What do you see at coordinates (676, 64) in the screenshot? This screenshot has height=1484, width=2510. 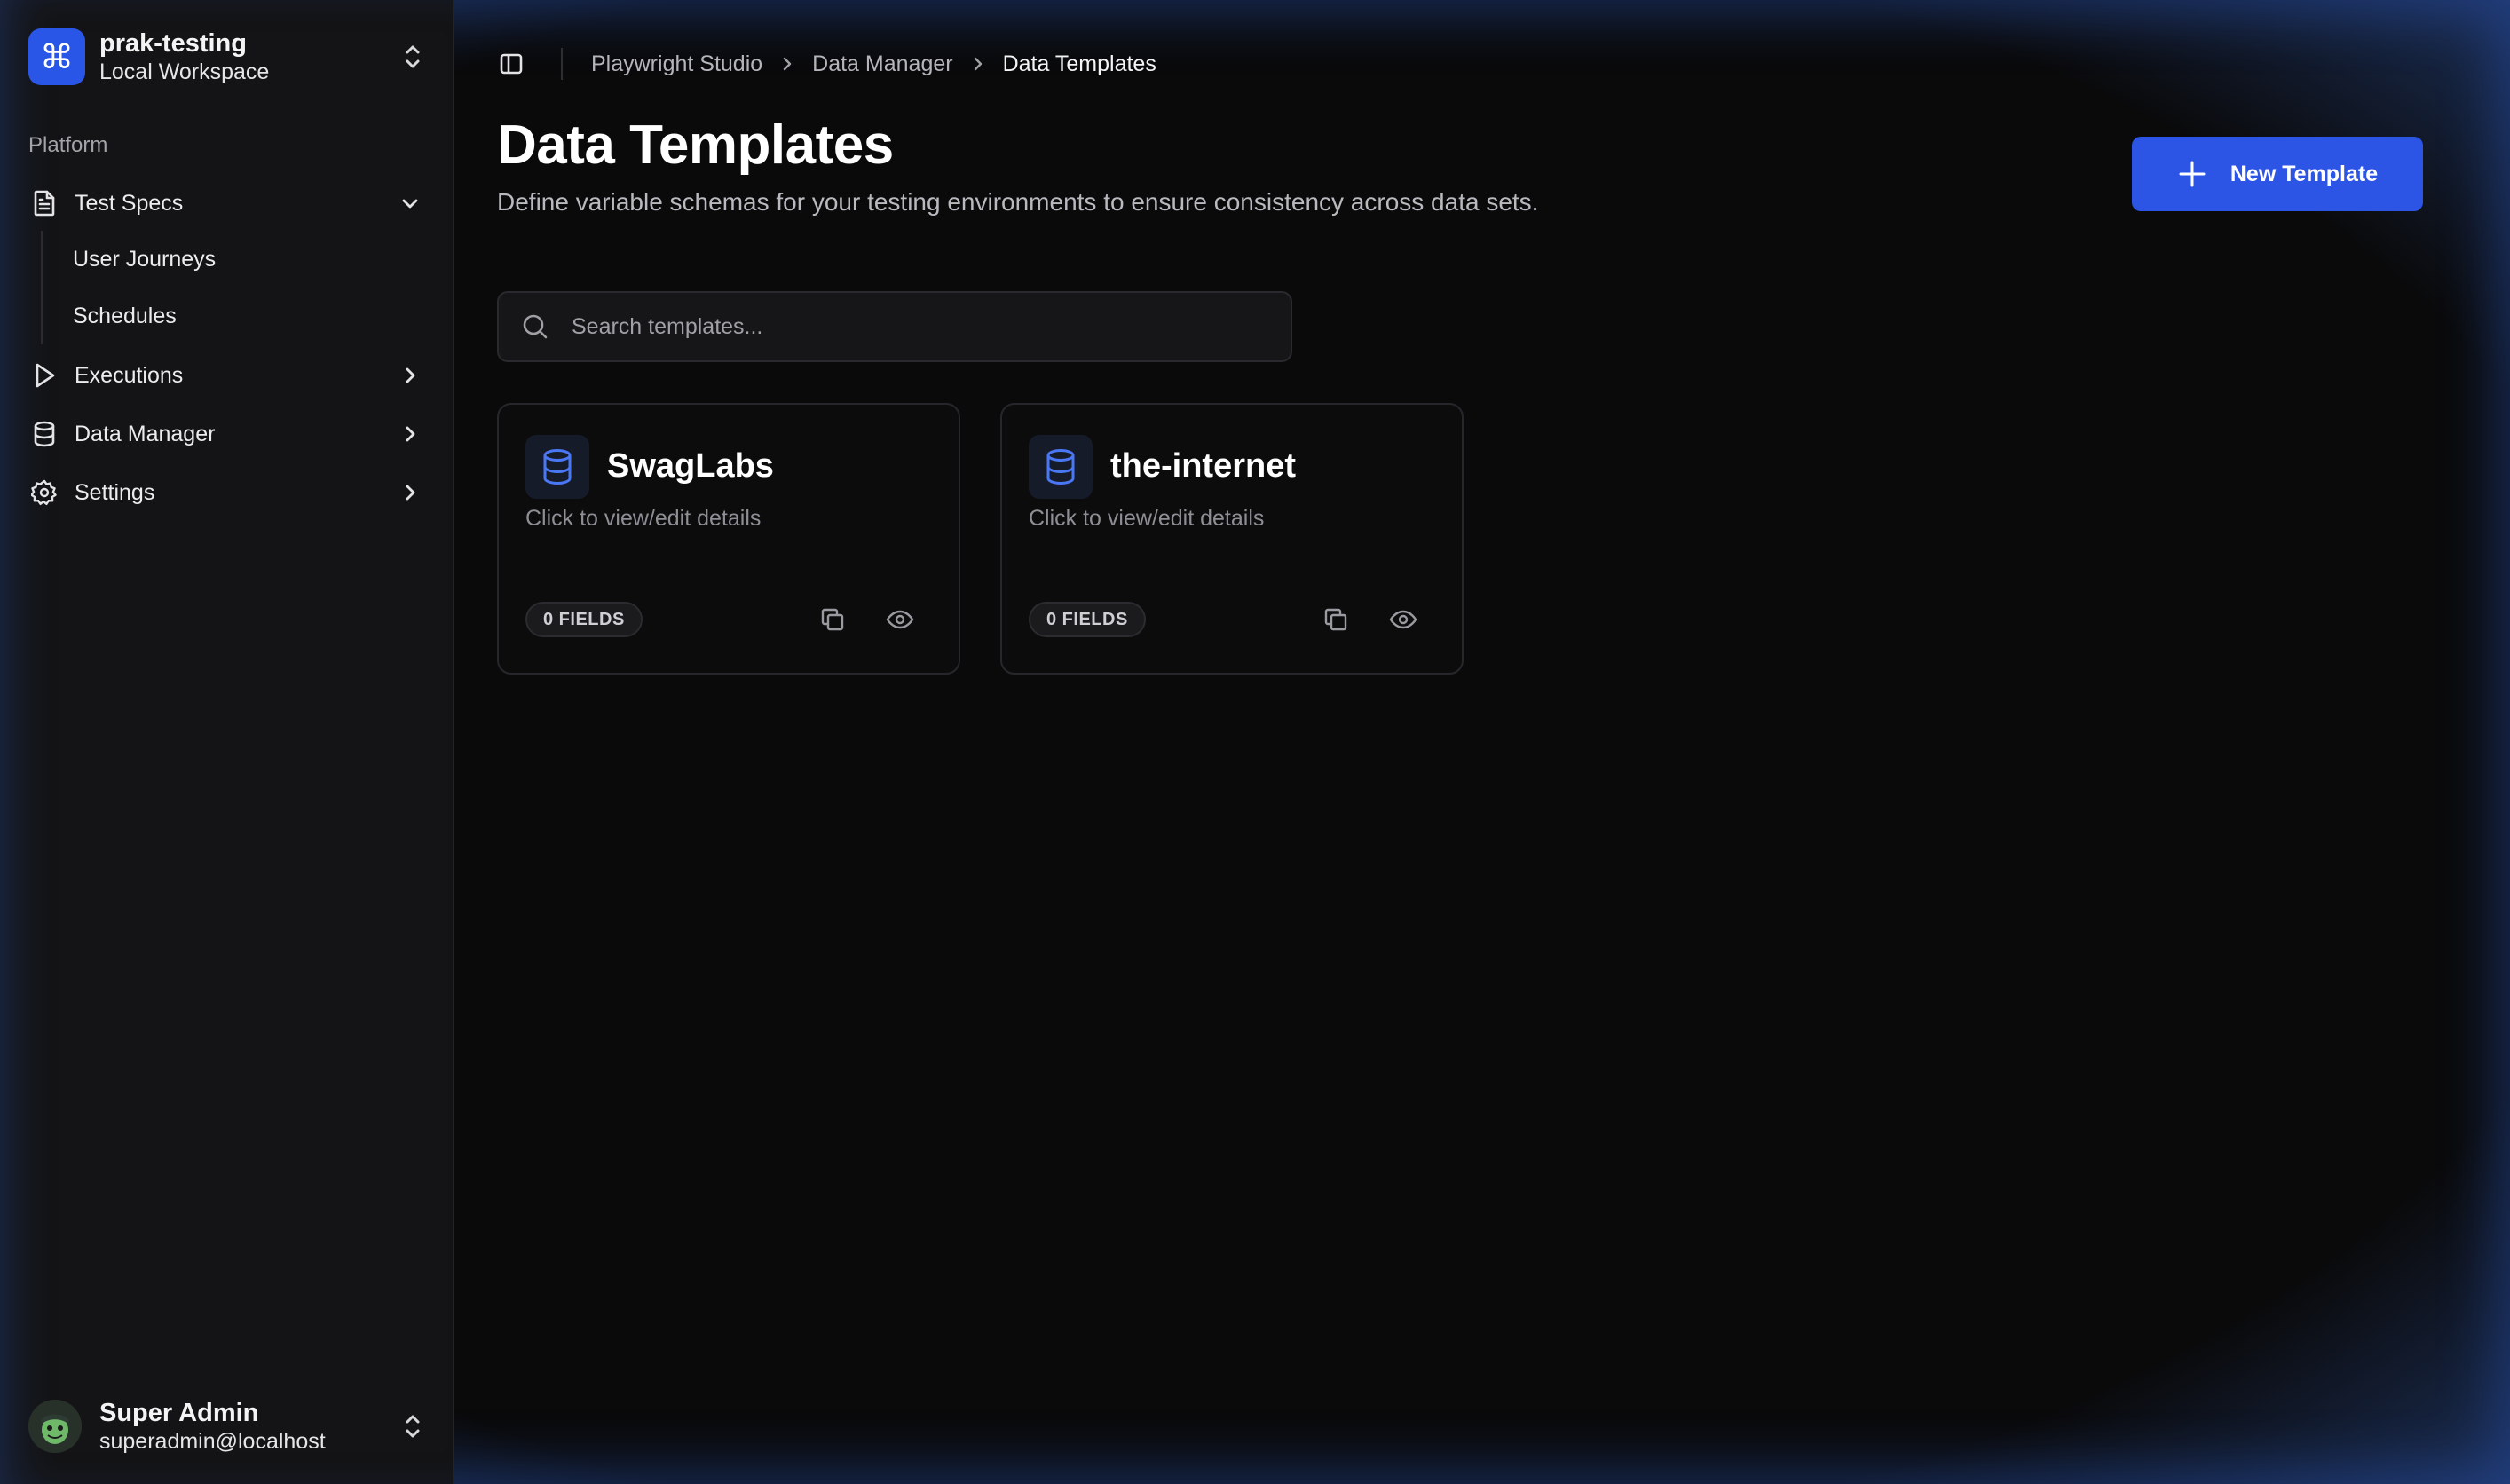 I see `breadcrumb-item-playwright-studio: Playwright Studio` at bounding box center [676, 64].